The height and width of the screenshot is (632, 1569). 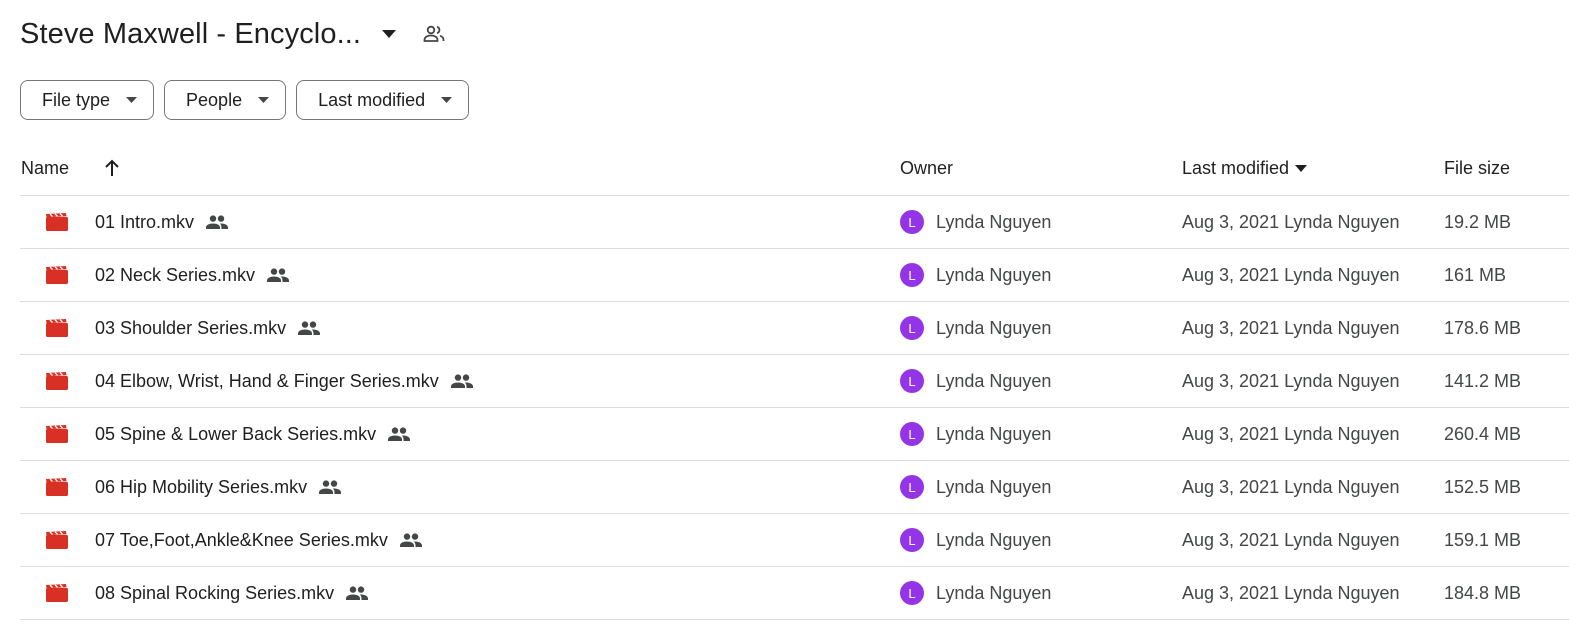 What do you see at coordinates (1483, 486) in the screenshot?
I see `file-size-cell: 152.5 MB` at bounding box center [1483, 486].